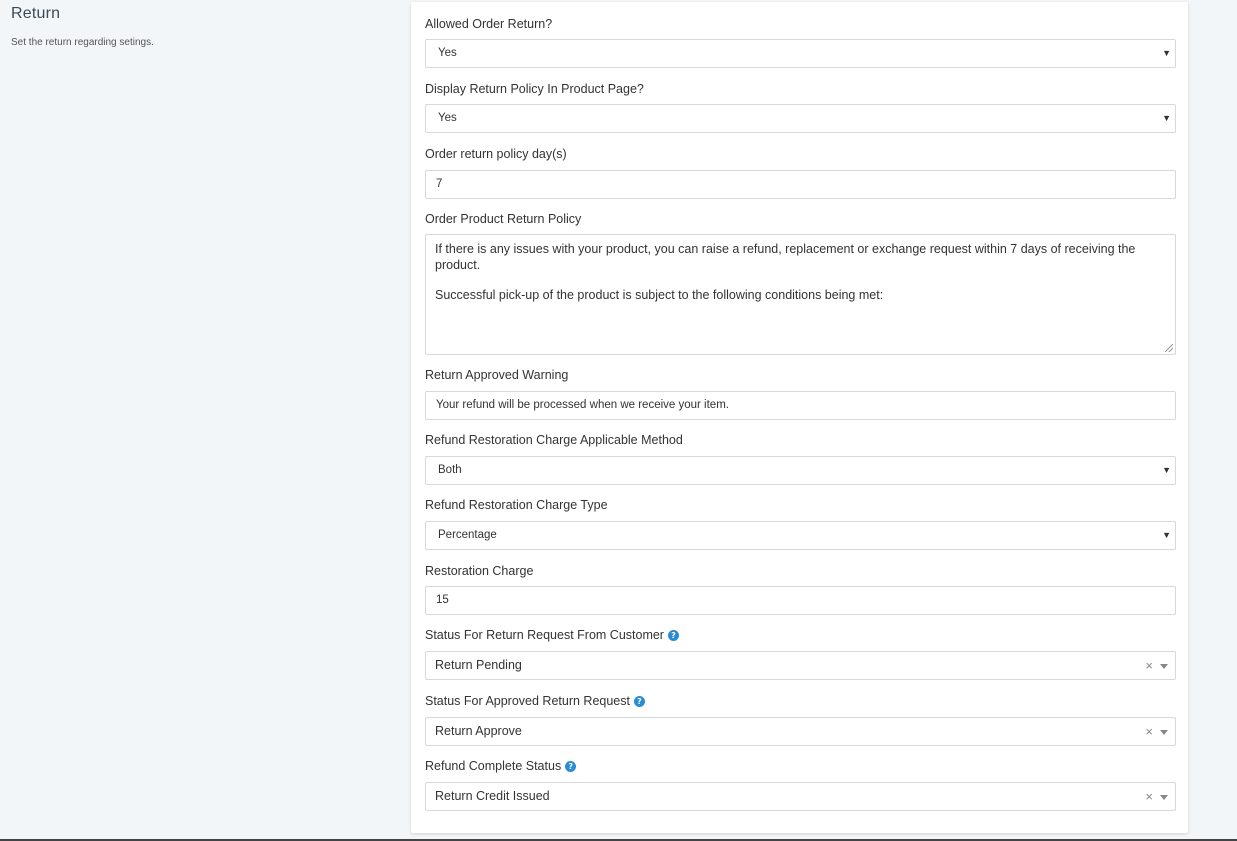  I want to click on resize-handle-icon, so click(1169, 348).